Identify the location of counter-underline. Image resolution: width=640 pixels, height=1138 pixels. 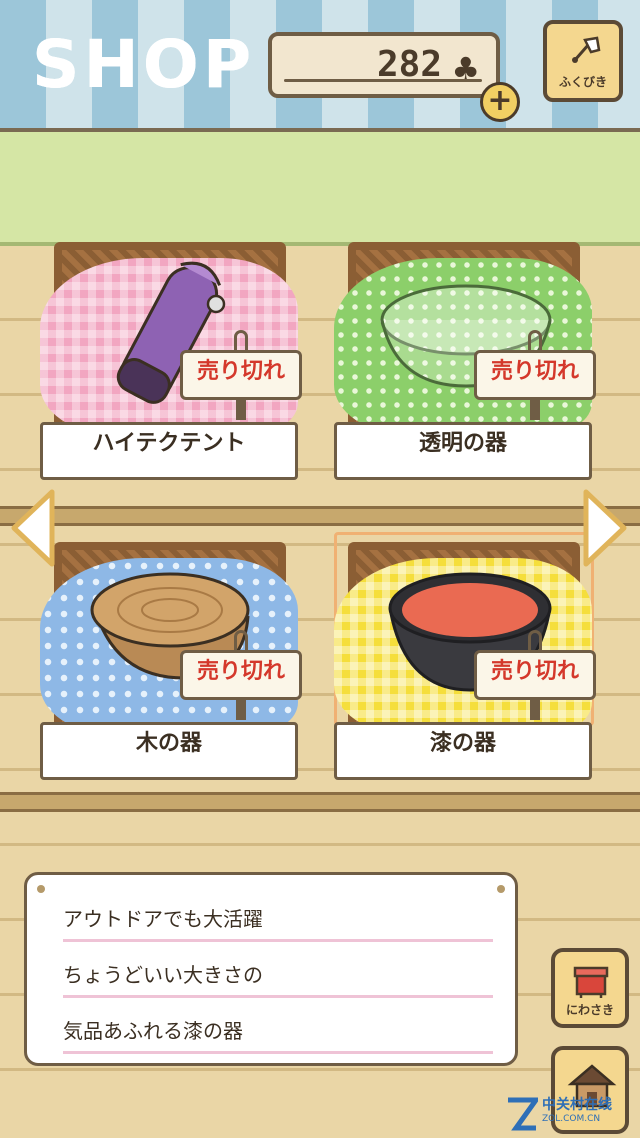
(383, 80).